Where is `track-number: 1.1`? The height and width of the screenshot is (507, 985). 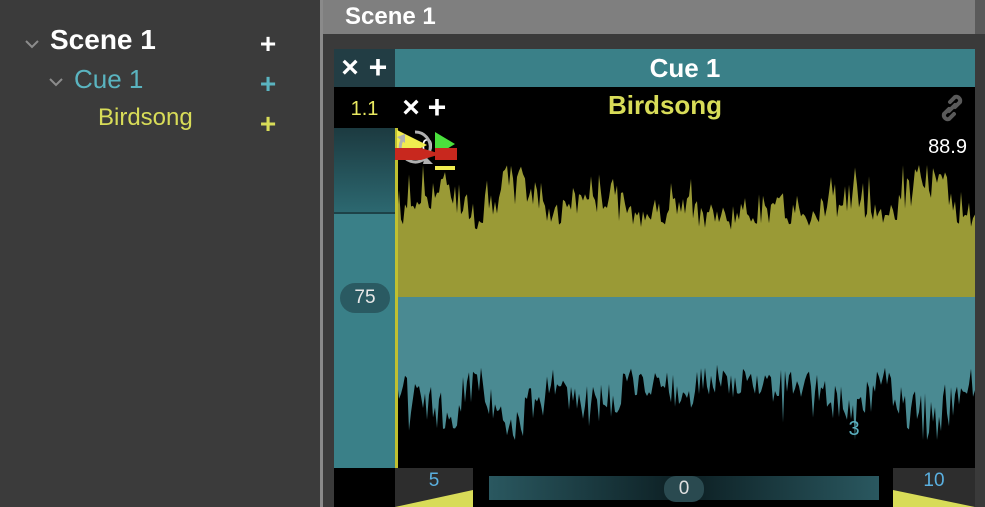
track-number: 1.1 is located at coordinates (364, 109).